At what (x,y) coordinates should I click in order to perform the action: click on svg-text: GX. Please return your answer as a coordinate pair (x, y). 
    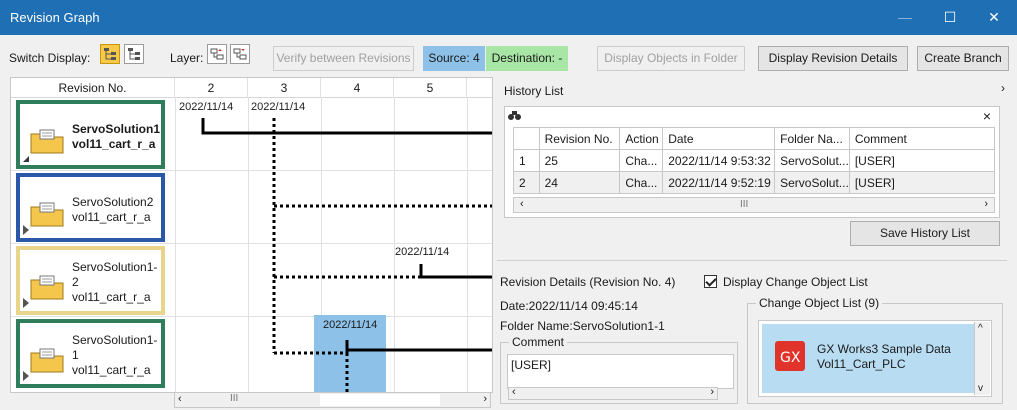
    Looking at the image, I should click on (790, 358).